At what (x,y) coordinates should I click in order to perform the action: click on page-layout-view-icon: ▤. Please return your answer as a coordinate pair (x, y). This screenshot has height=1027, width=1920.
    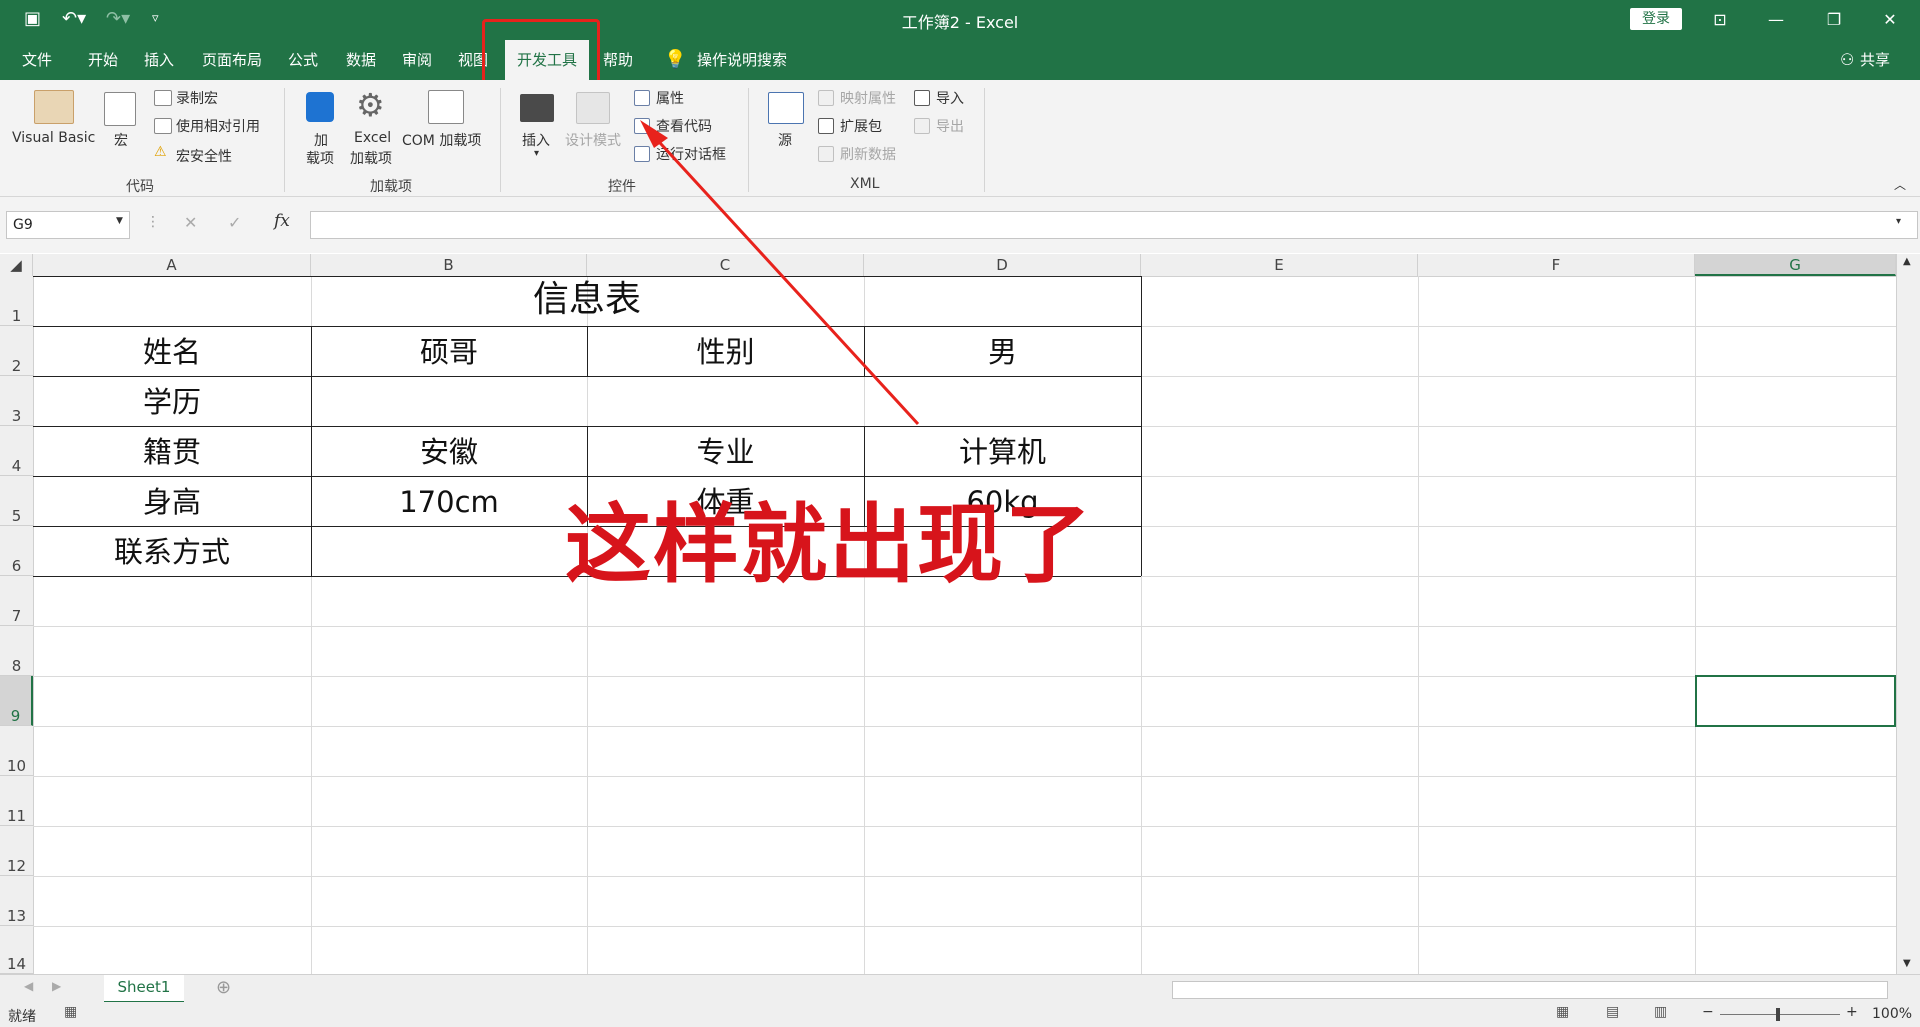
    Looking at the image, I should click on (1612, 1012).